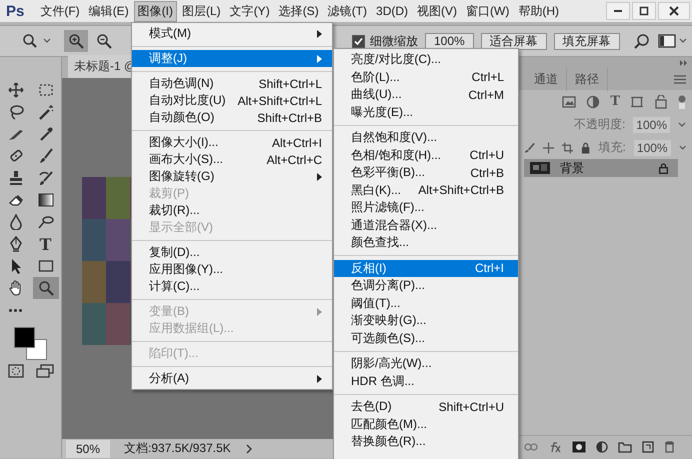  Describe the element at coordinates (16, 112) in the screenshot. I see `lasso-icon` at that location.